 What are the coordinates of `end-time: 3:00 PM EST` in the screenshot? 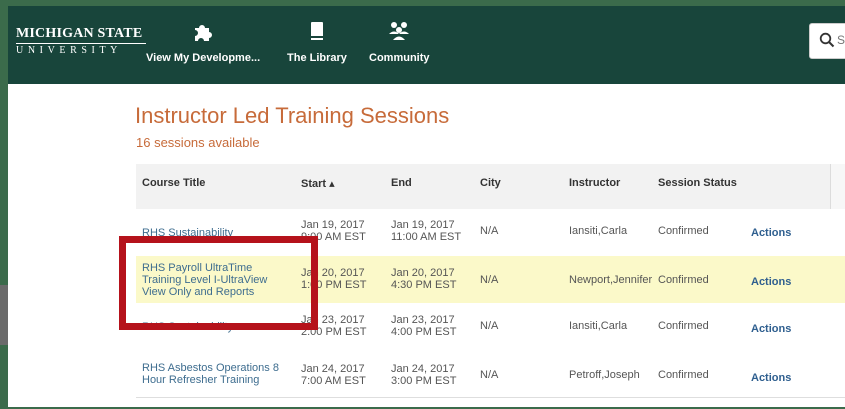 It's located at (424, 381).